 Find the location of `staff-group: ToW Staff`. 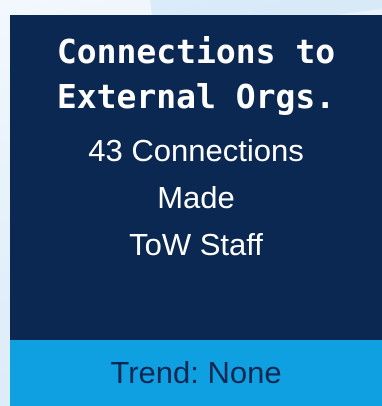

staff-group: ToW Staff is located at coordinates (196, 244).